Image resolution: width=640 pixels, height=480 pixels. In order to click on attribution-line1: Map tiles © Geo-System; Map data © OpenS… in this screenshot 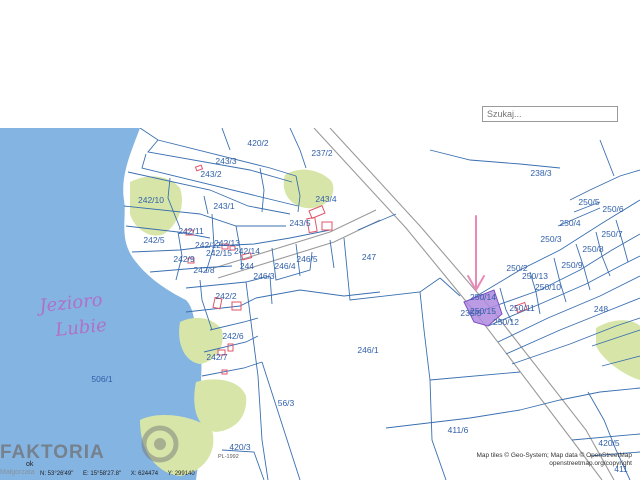, I will do `click(554, 455)`.